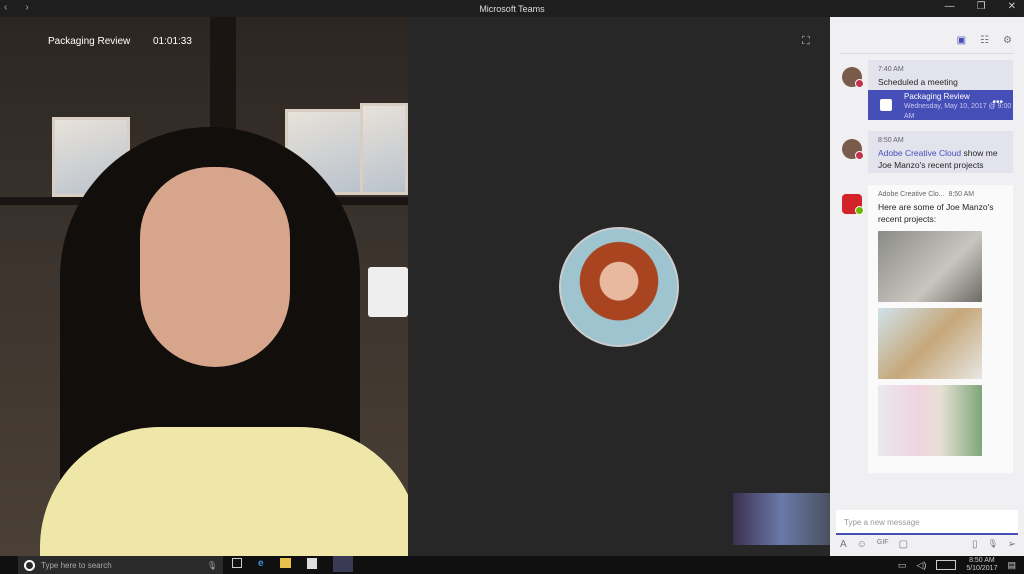 The height and width of the screenshot is (574, 1024). I want to click on settings-icon: ⚙, so click(1007, 40).